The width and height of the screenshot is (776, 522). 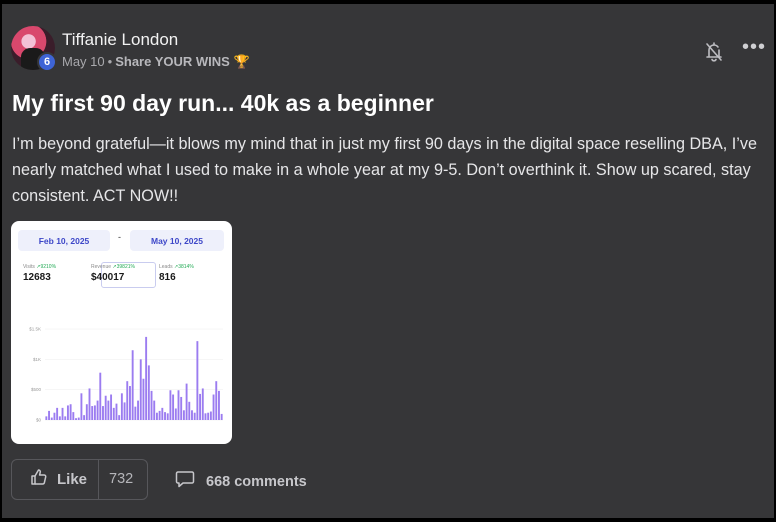 What do you see at coordinates (126, 375) in the screenshot?
I see `revenue-chart: $1.5K $1K $500 $0` at bounding box center [126, 375].